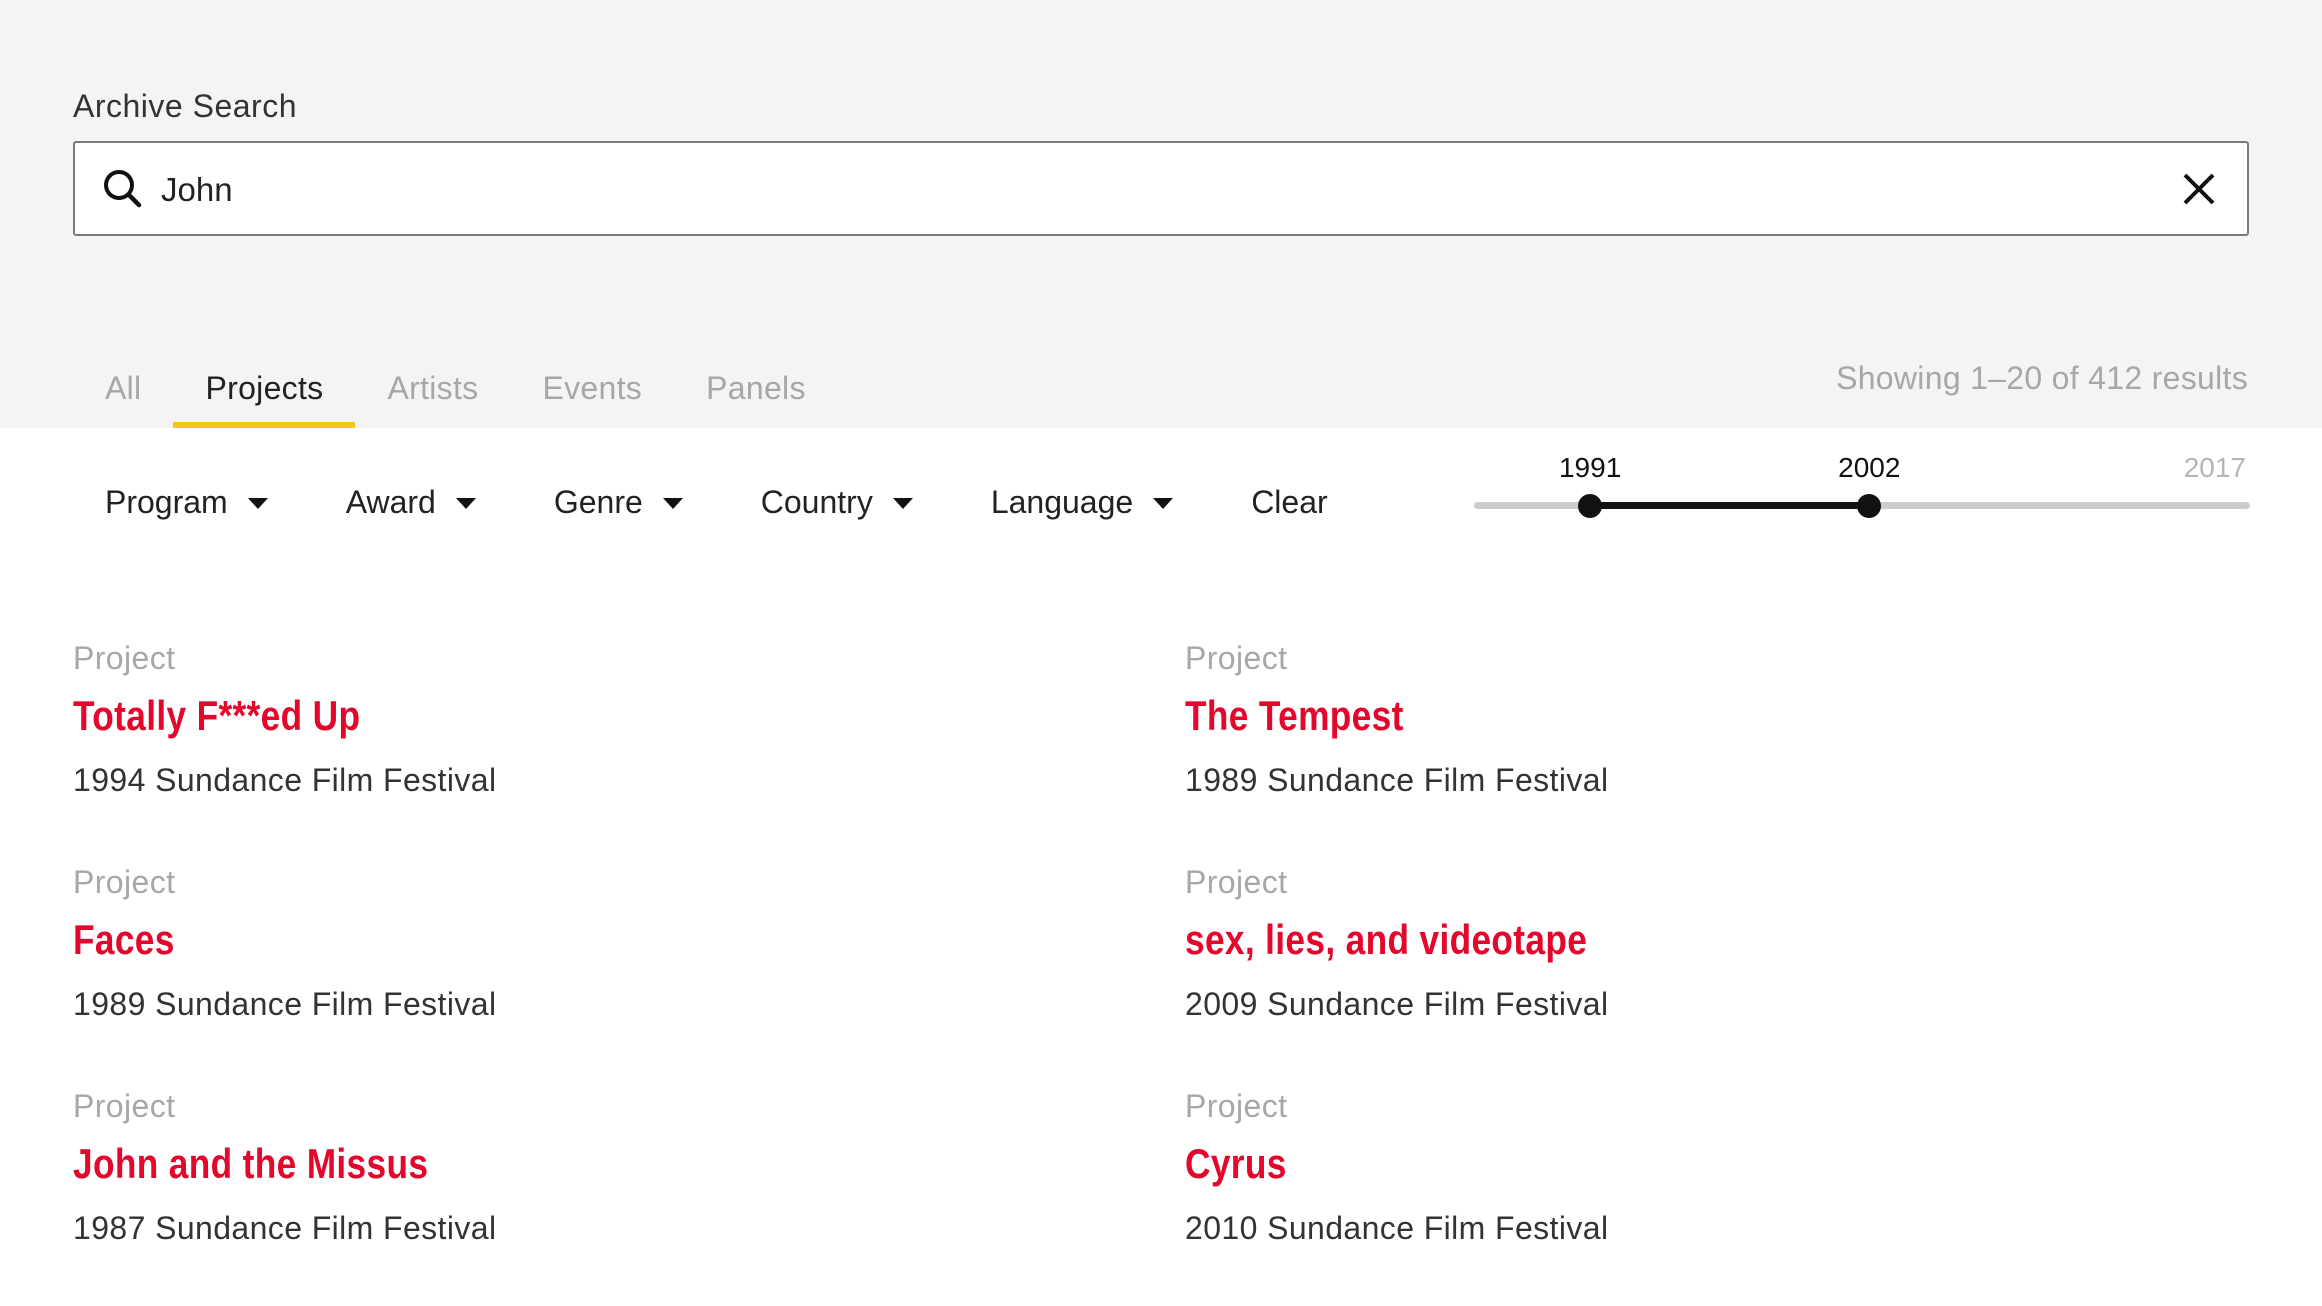 Image resolution: width=2322 pixels, height=1306 pixels. What do you see at coordinates (285, 1228) in the screenshot?
I see `result-festival: 1987 Sundance Film Festival` at bounding box center [285, 1228].